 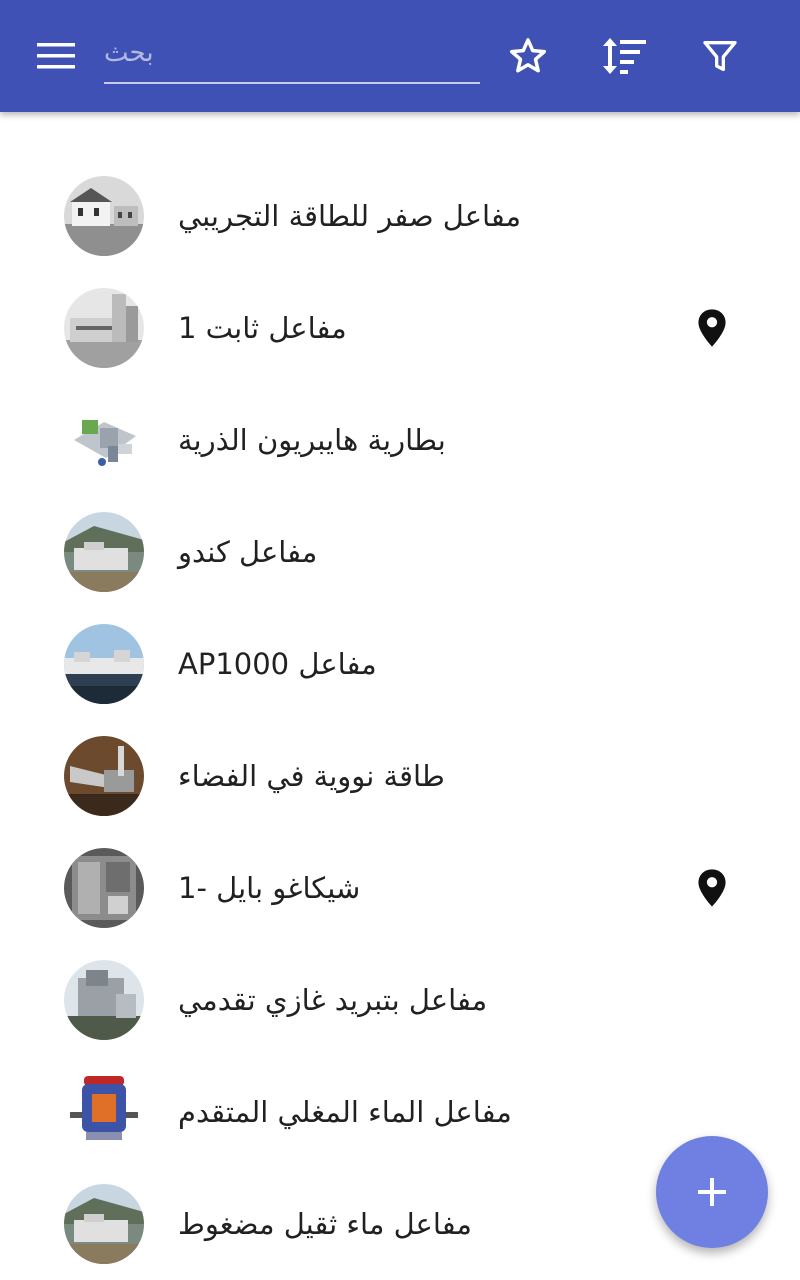 I want to click on list-item: مفاعل كندو, so click(x=400, y=552).